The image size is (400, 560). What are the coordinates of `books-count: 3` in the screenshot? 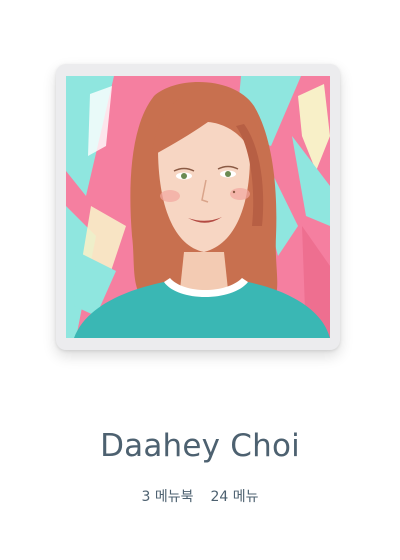 It's located at (146, 497).